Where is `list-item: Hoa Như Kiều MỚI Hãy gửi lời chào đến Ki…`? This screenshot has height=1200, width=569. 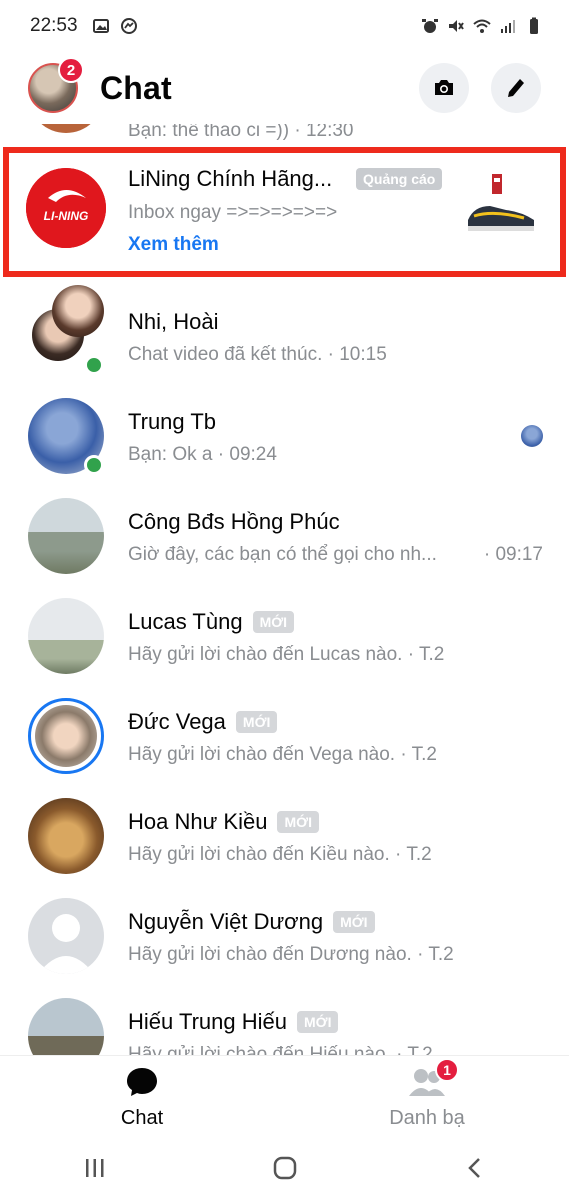
list-item: Hoa Như Kiều MỚI Hãy gửi lời chào đến Ki… is located at coordinates (284, 835).